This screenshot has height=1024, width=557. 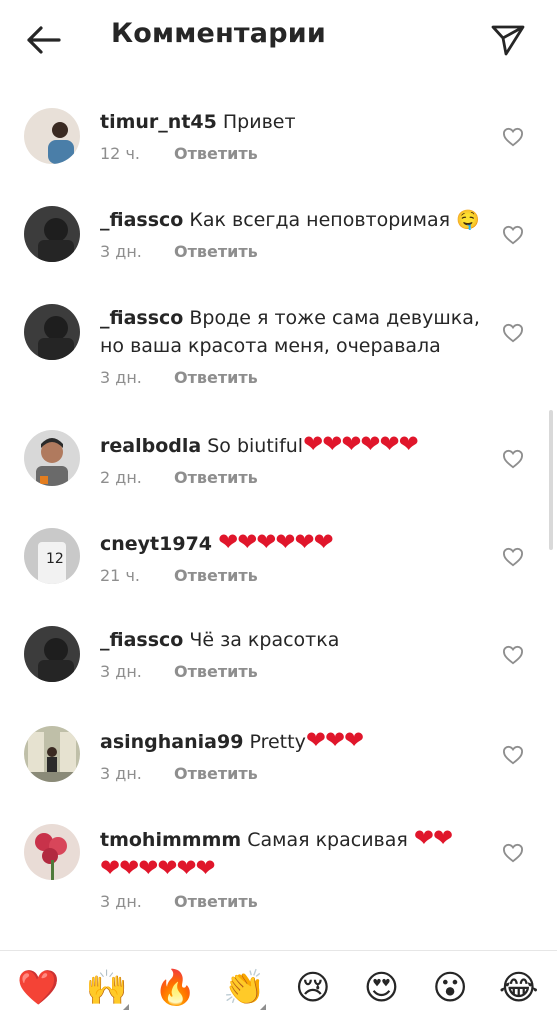 What do you see at coordinates (468, 220) in the screenshot?
I see `drooling-emoji: 🤤` at bounding box center [468, 220].